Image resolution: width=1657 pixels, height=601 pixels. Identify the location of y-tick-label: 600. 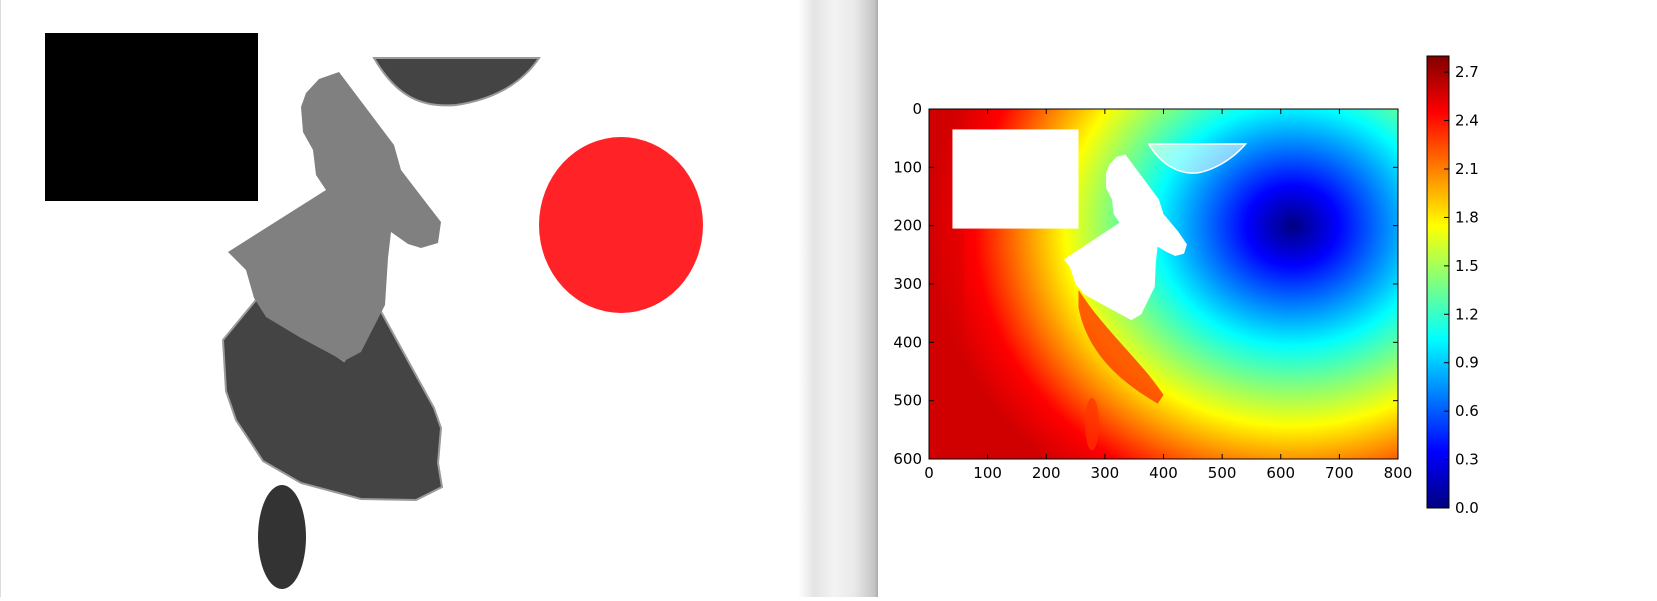
(907, 459).